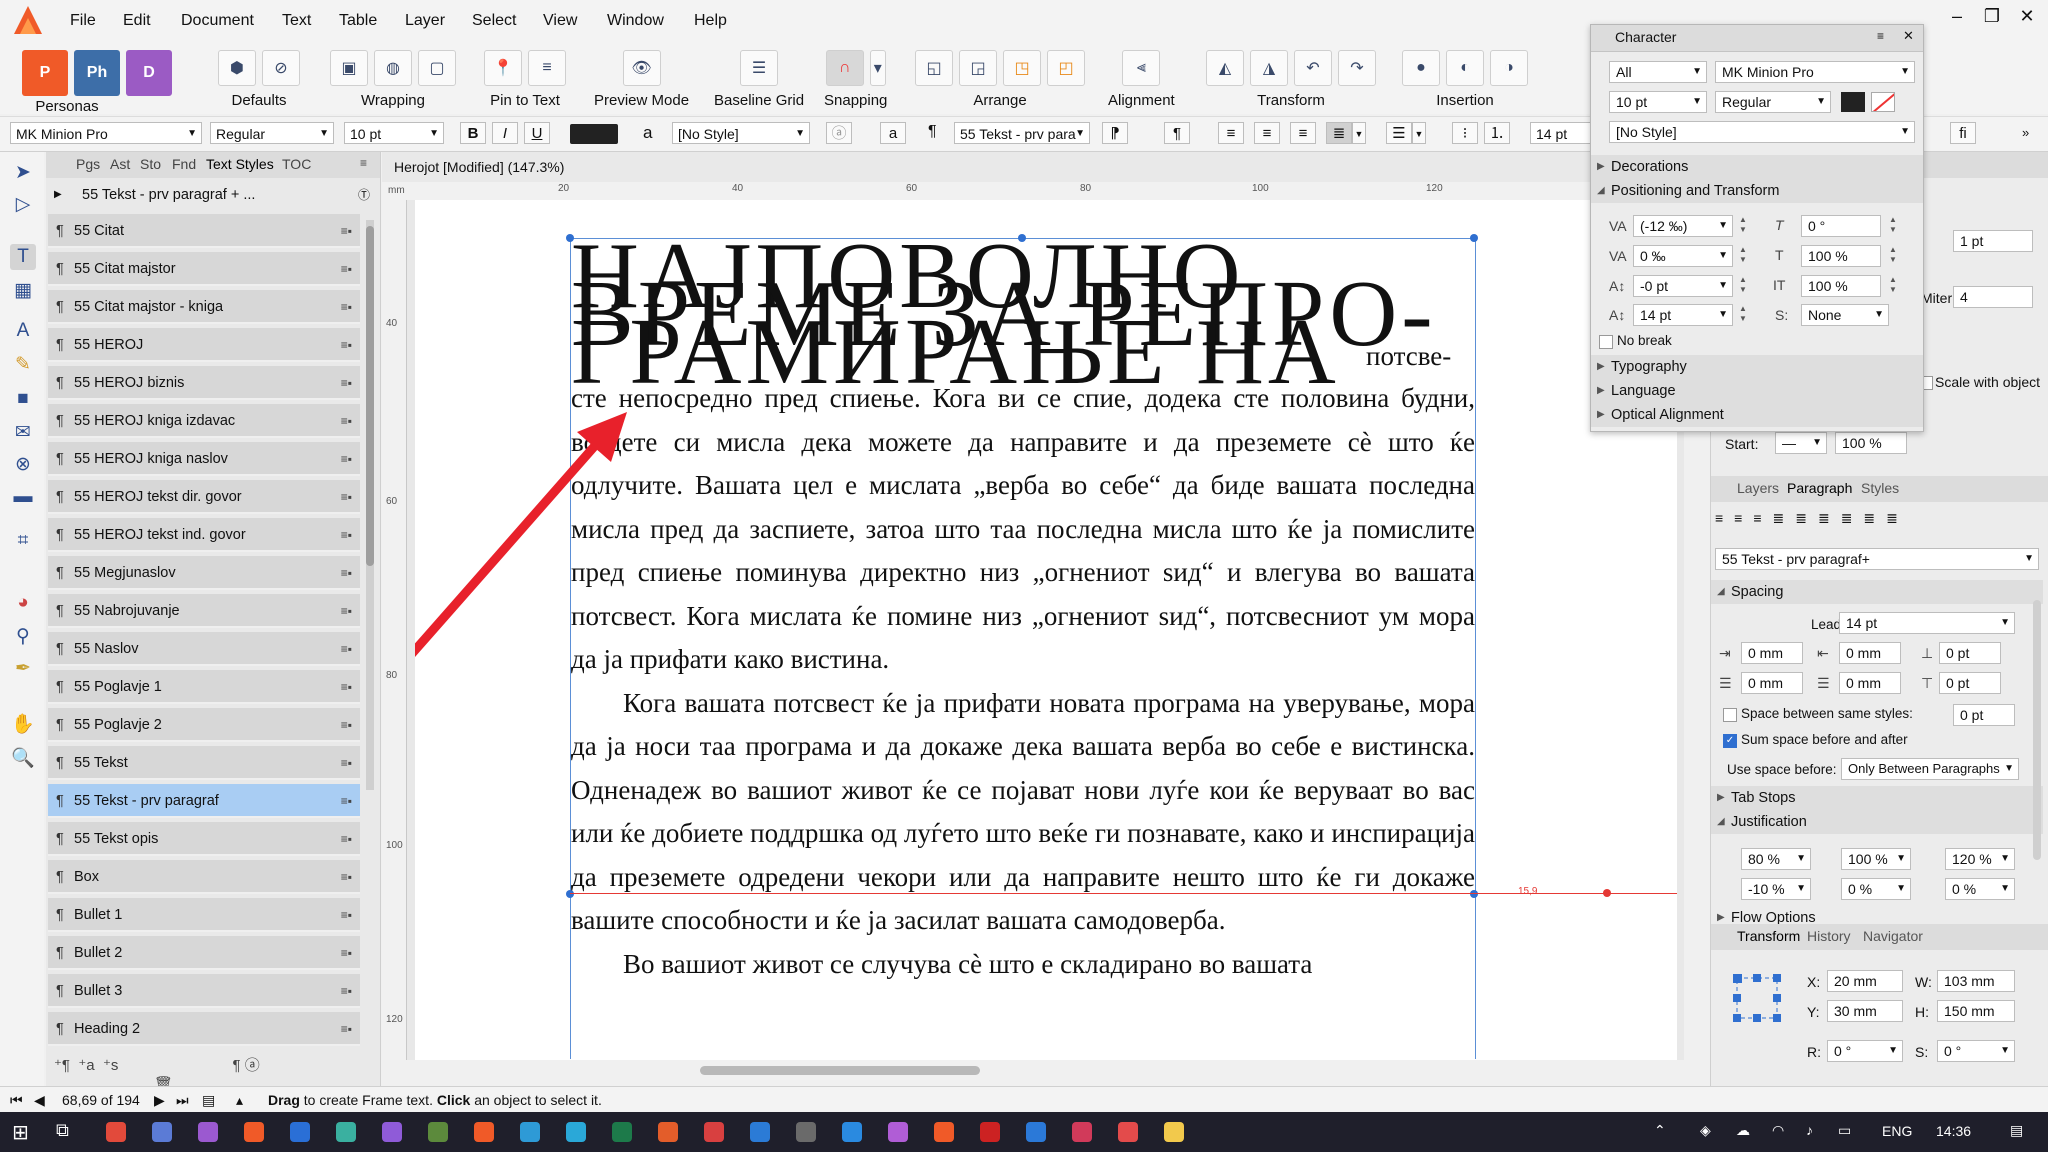 This screenshot has width=2048, height=1152. Describe the element at coordinates (1303, 133) in the screenshot. I see `align-right-icon: ≡` at that location.